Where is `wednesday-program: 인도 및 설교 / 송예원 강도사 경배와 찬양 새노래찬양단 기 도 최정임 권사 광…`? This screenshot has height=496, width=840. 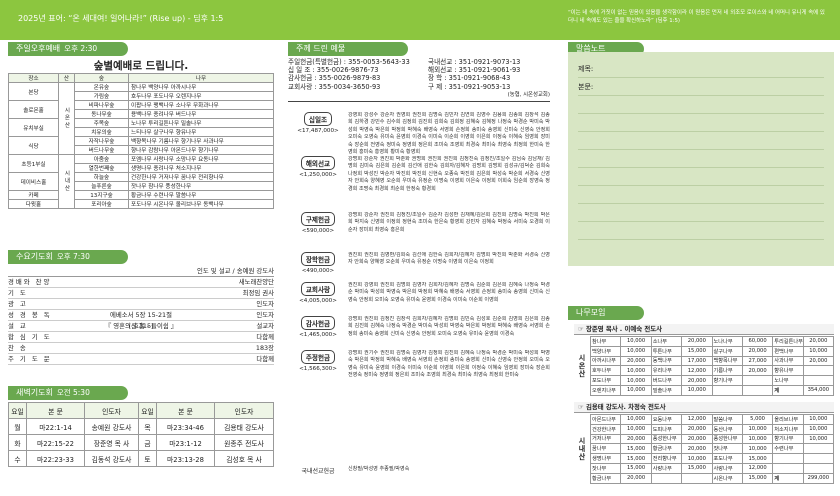
wednesday-program: 인도 및 설교 / 송예원 강도사 경배와 찬양 새노래찬양단 기 도 최정임 권사 광… is located at coordinates (141, 315).